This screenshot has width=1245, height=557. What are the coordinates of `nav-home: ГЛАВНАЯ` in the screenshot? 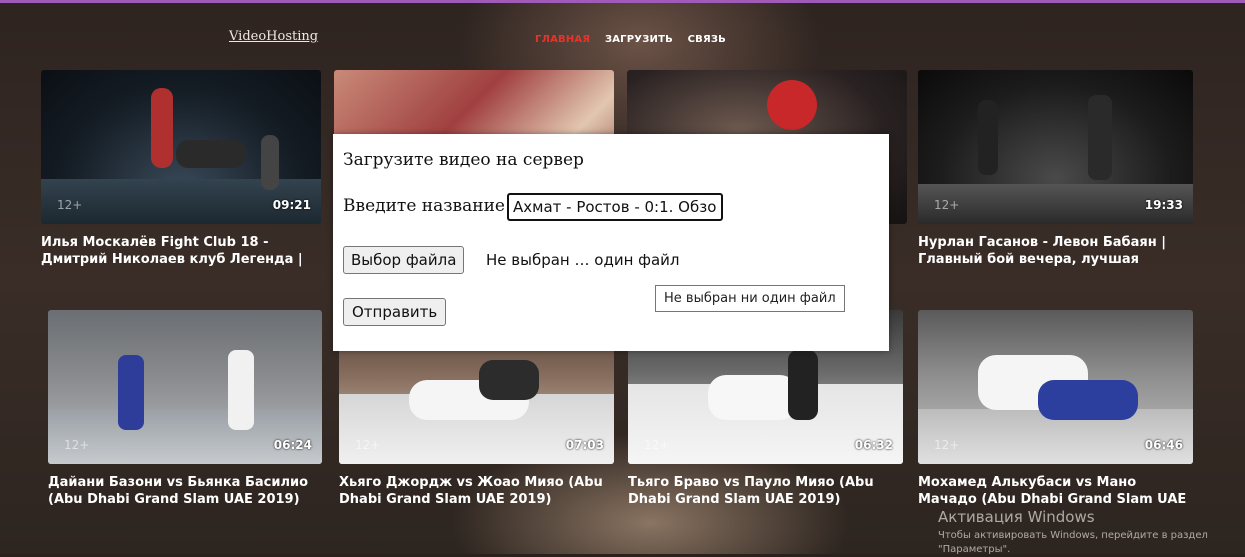 It's located at (562, 39).